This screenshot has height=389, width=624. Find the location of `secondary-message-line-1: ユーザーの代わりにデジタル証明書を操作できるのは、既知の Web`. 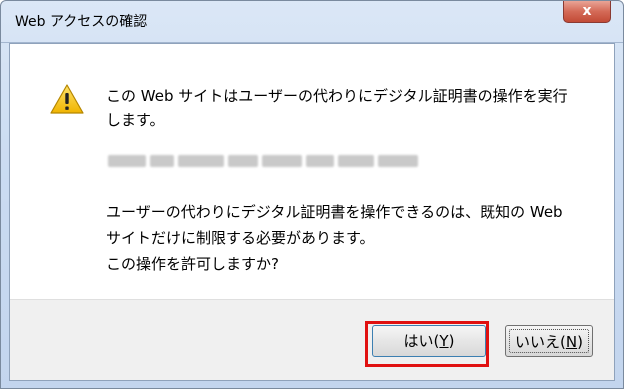

secondary-message-line-1: ユーザーの代わりにデジタル証明書を操作できるのは、既知の Web is located at coordinates (334, 212).